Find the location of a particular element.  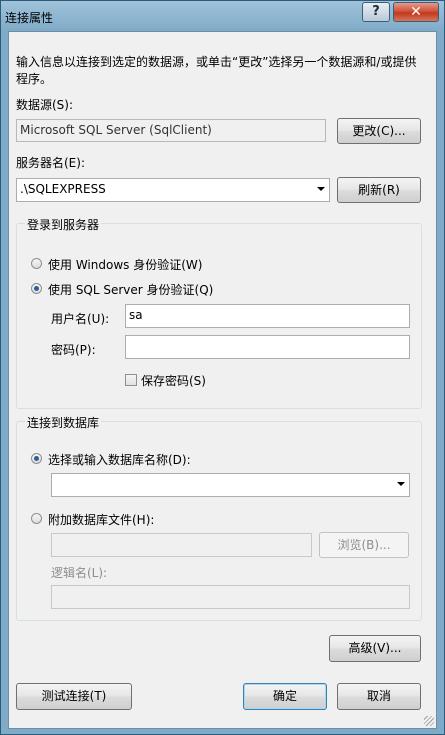

help-button: ? is located at coordinates (376, 12).